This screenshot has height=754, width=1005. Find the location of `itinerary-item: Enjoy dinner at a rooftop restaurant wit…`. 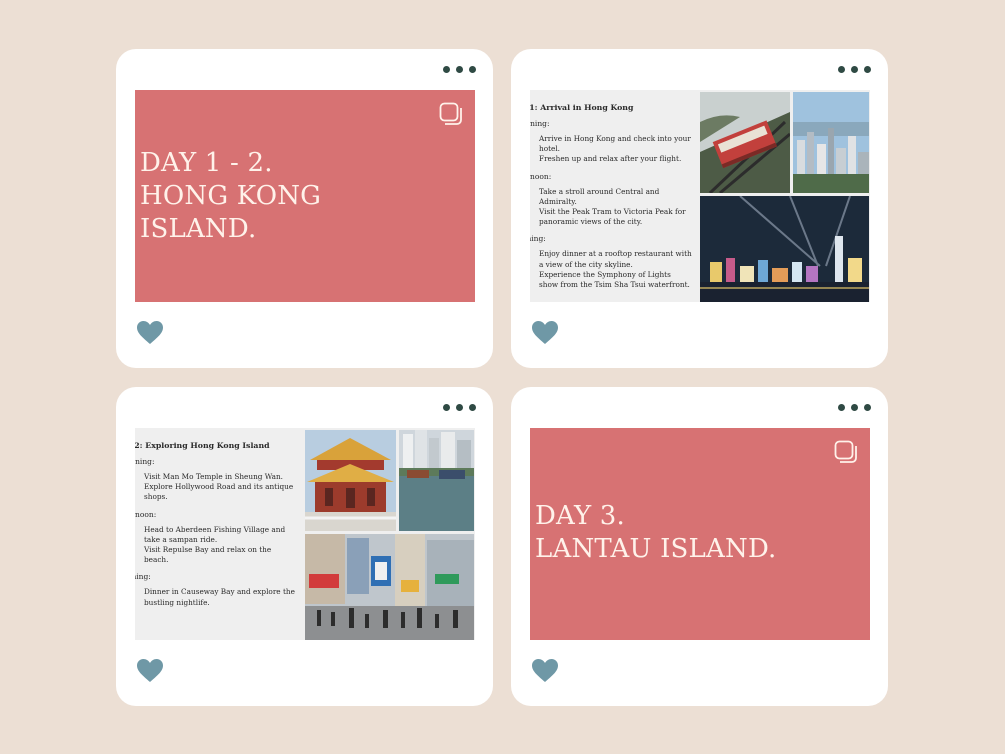

itinerary-item: Enjoy dinner at a rooftop restaurant wit… is located at coordinates (615, 259).